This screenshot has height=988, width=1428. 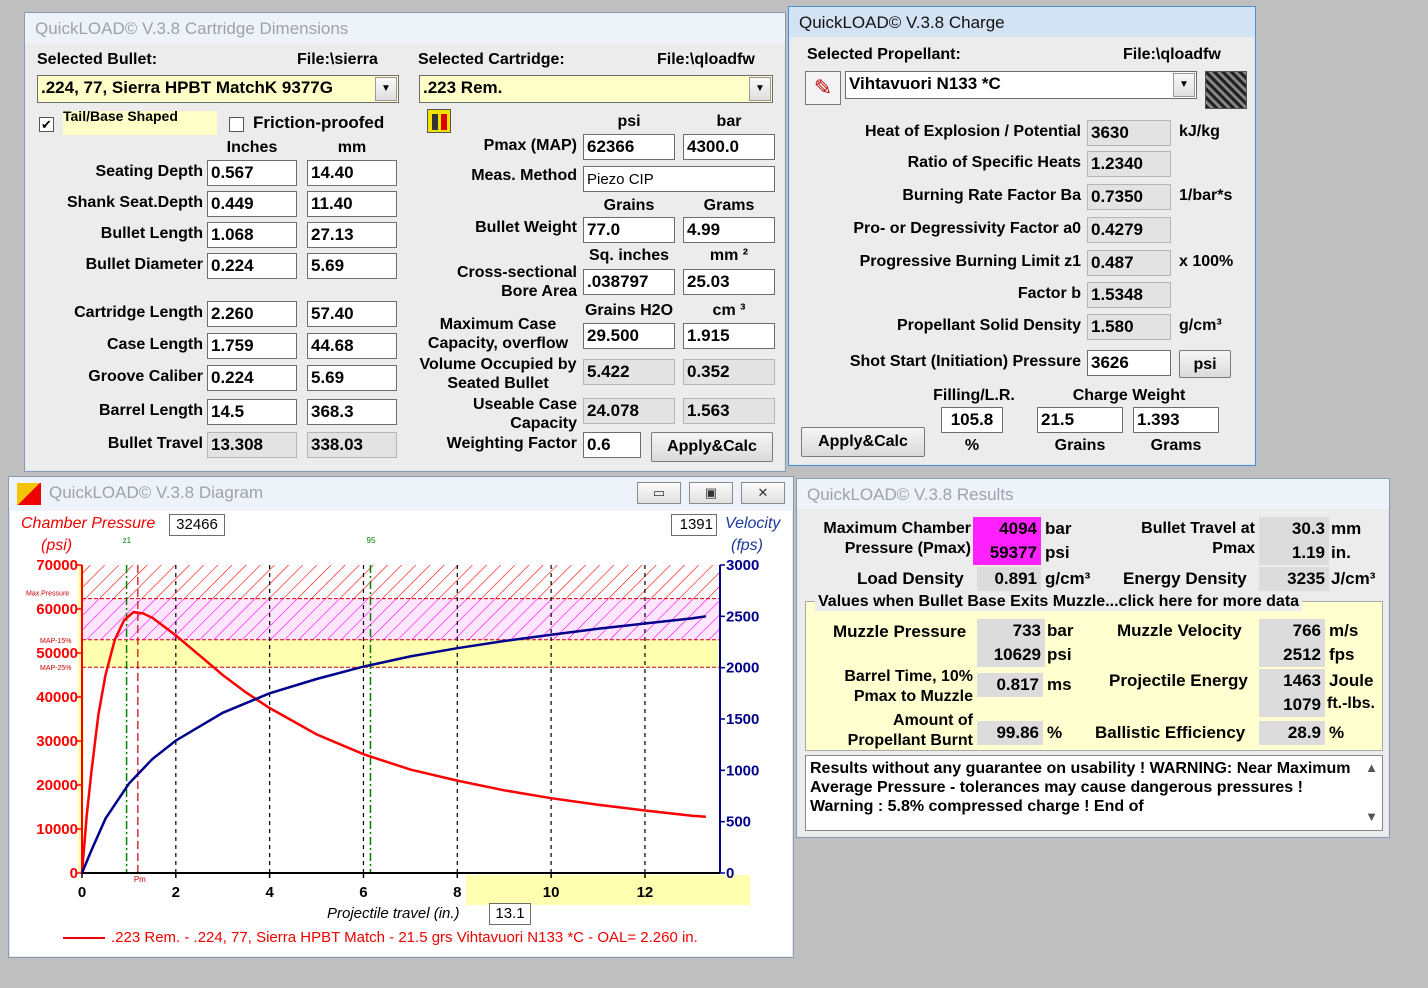 What do you see at coordinates (659, 493) in the screenshot?
I see `minimize-button: ▭` at bounding box center [659, 493].